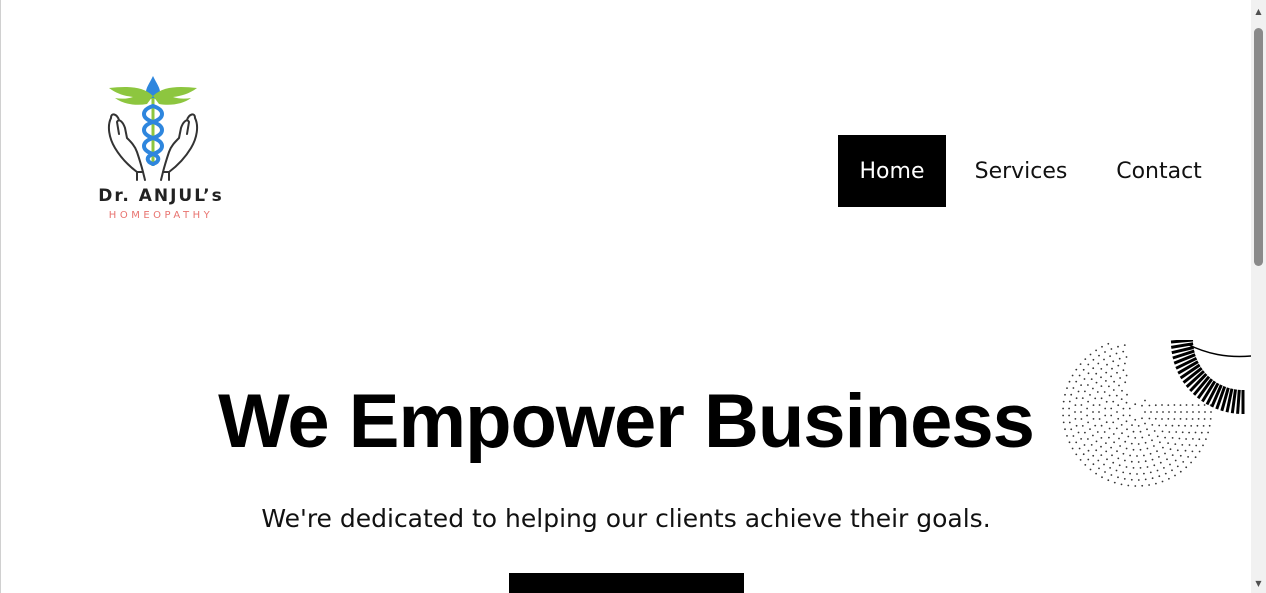 Image resolution: width=1266 pixels, height=593 pixels. I want to click on nav-item-services: Services, so click(1021, 171).